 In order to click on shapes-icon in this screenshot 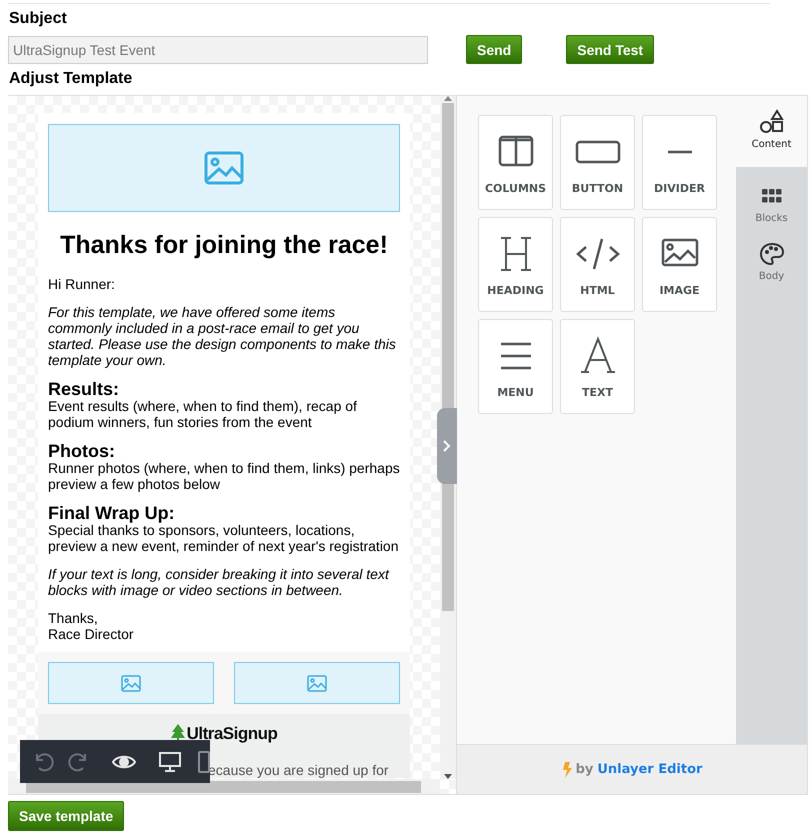, I will do `click(771, 122)`.